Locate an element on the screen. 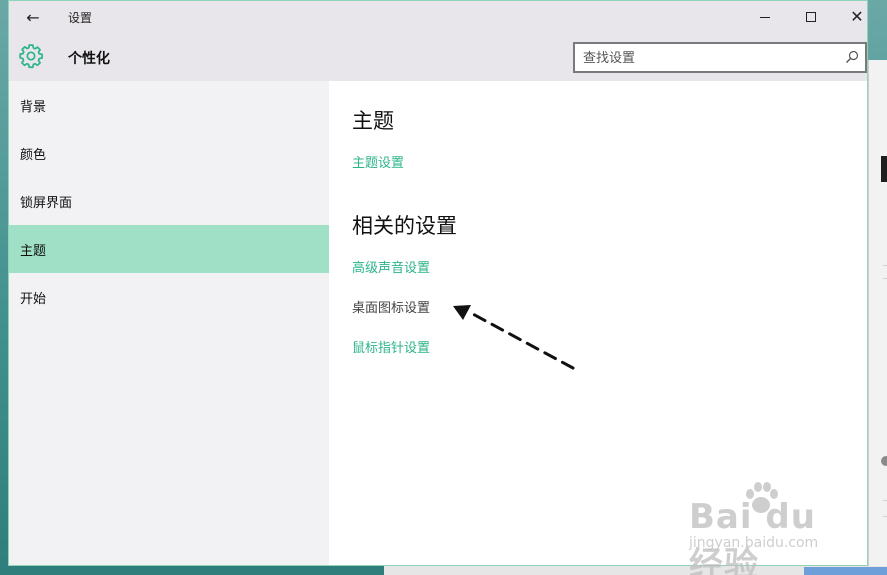  themes-heading: 主题 is located at coordinates (373, 121).